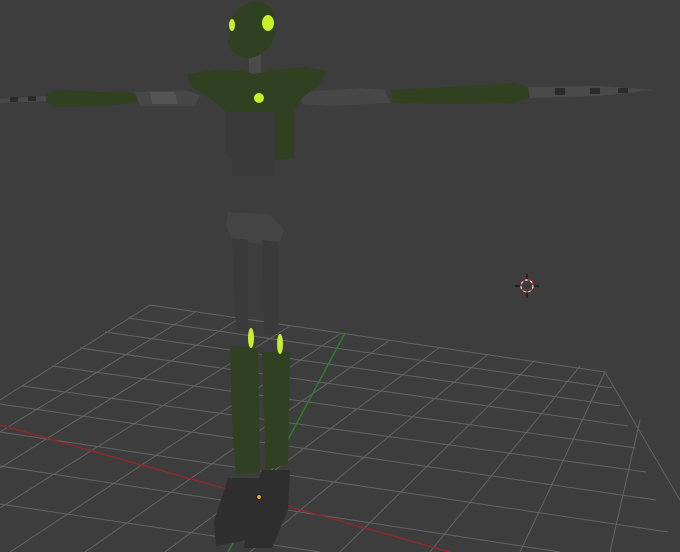 Image resolution: width=680 pixels, height=552 pixels. What do you see at coordinates (259, 497) in the screenshot?
I see `object-origin-icon` at bounding box center [259, 497].